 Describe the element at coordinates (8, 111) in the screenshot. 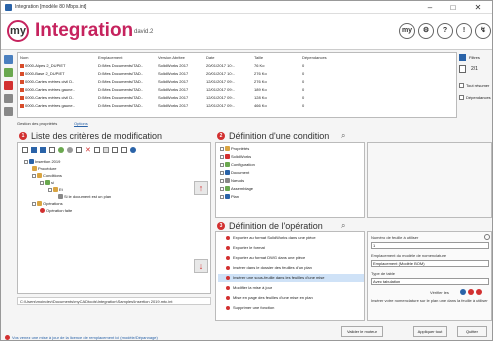

I see `move-down-icon` at that location.